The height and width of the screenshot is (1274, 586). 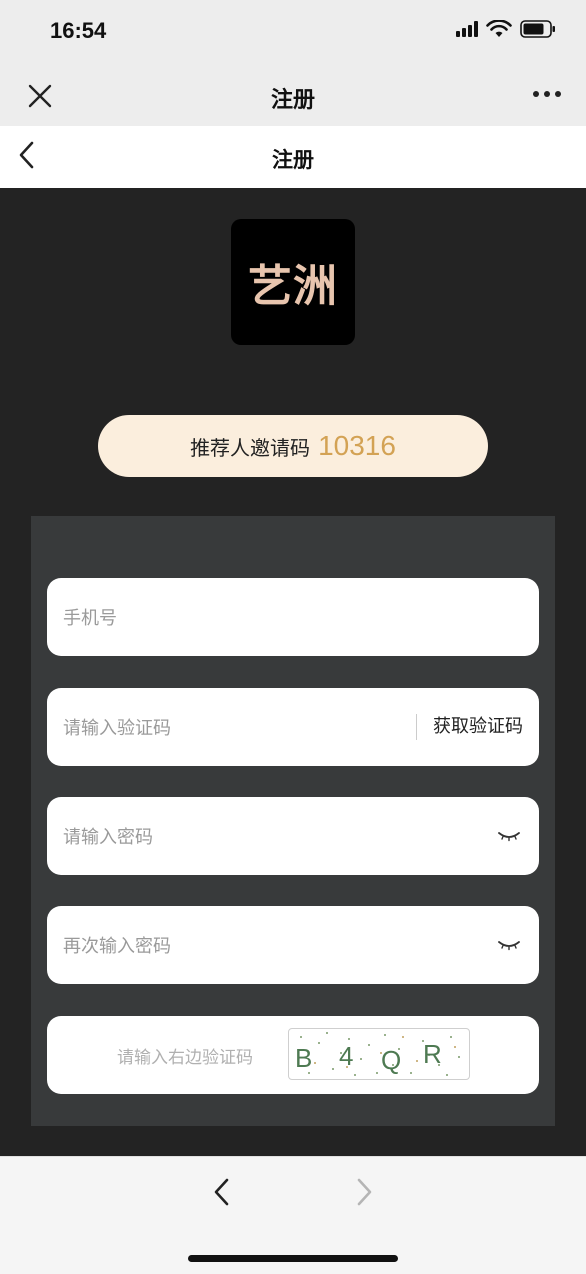 I want to click on wechat-title-bar: 注册, so click(x=293, y=95).